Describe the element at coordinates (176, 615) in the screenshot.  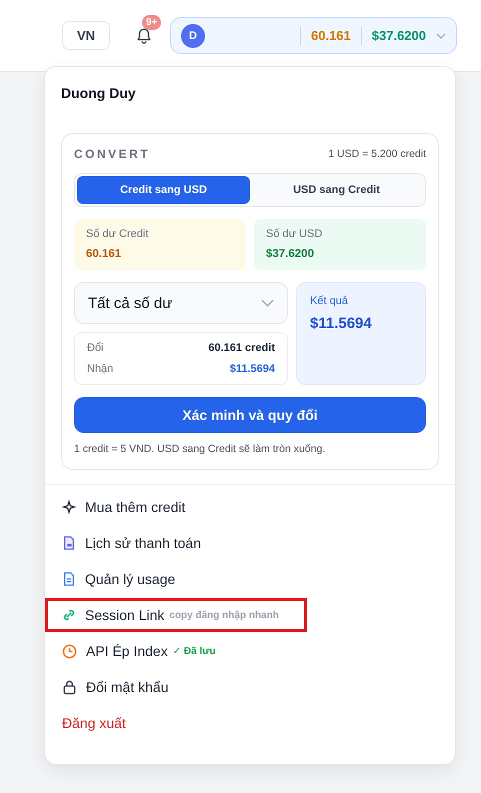
I see `menu-item: Session Link copy đăng nhập nhanh` at that location.